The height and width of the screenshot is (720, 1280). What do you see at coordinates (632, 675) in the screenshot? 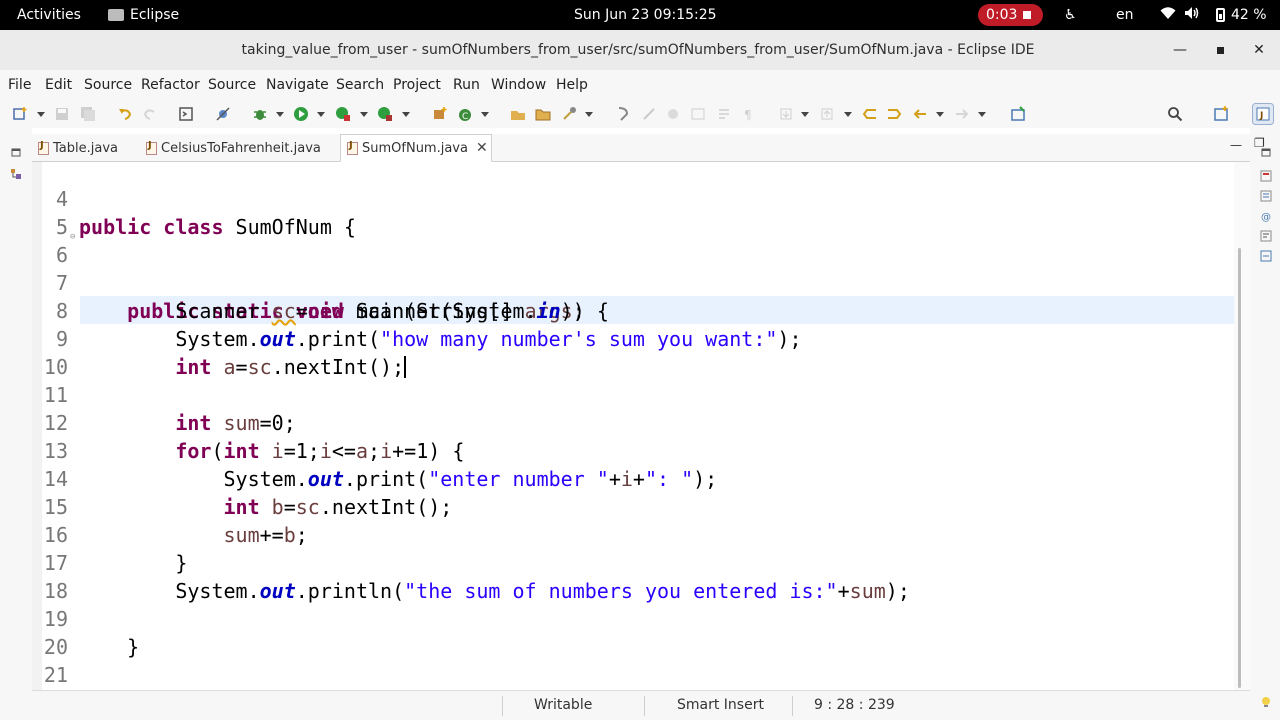
I see `code-line: 22` at bounding box center [632, 675].